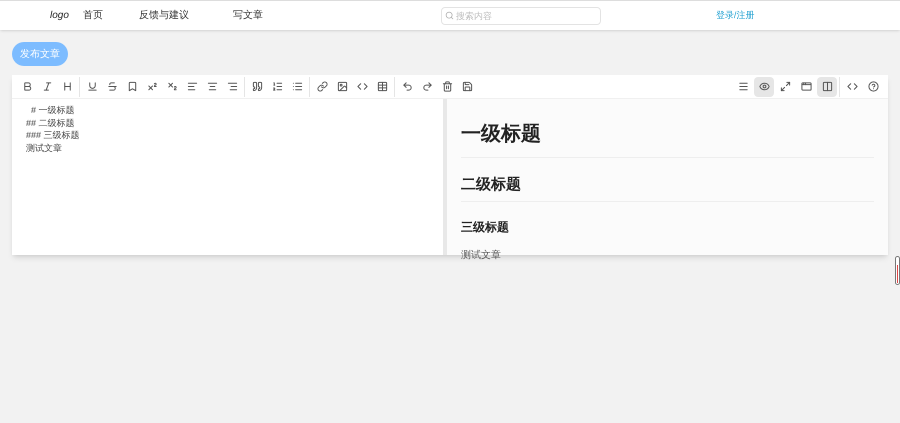  Describe the element at coordinates (485, 227) in the screenshot. I see `preview-heading: 三级标题` at that location.